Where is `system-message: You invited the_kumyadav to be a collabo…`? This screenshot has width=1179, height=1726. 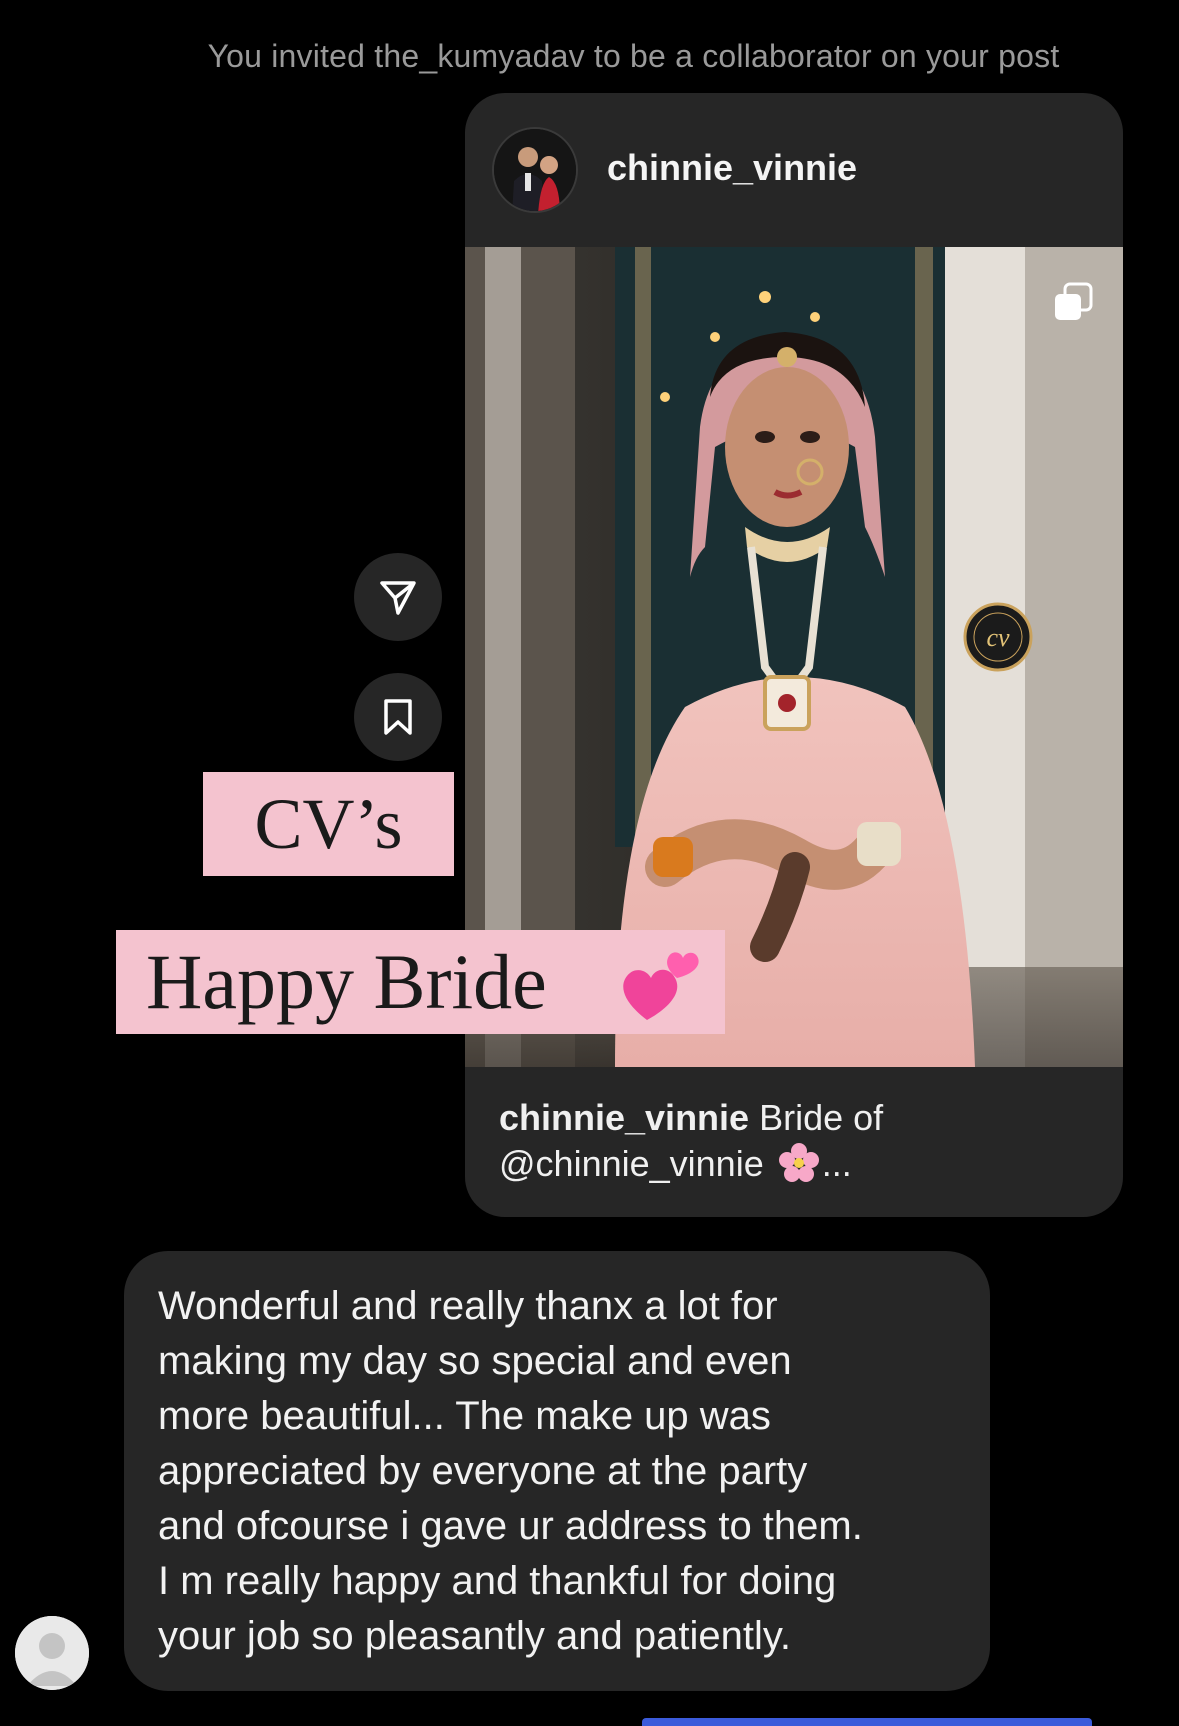
system-message: You invited the_kumyadav to be a collabo… is located at coordinates (633, 56).